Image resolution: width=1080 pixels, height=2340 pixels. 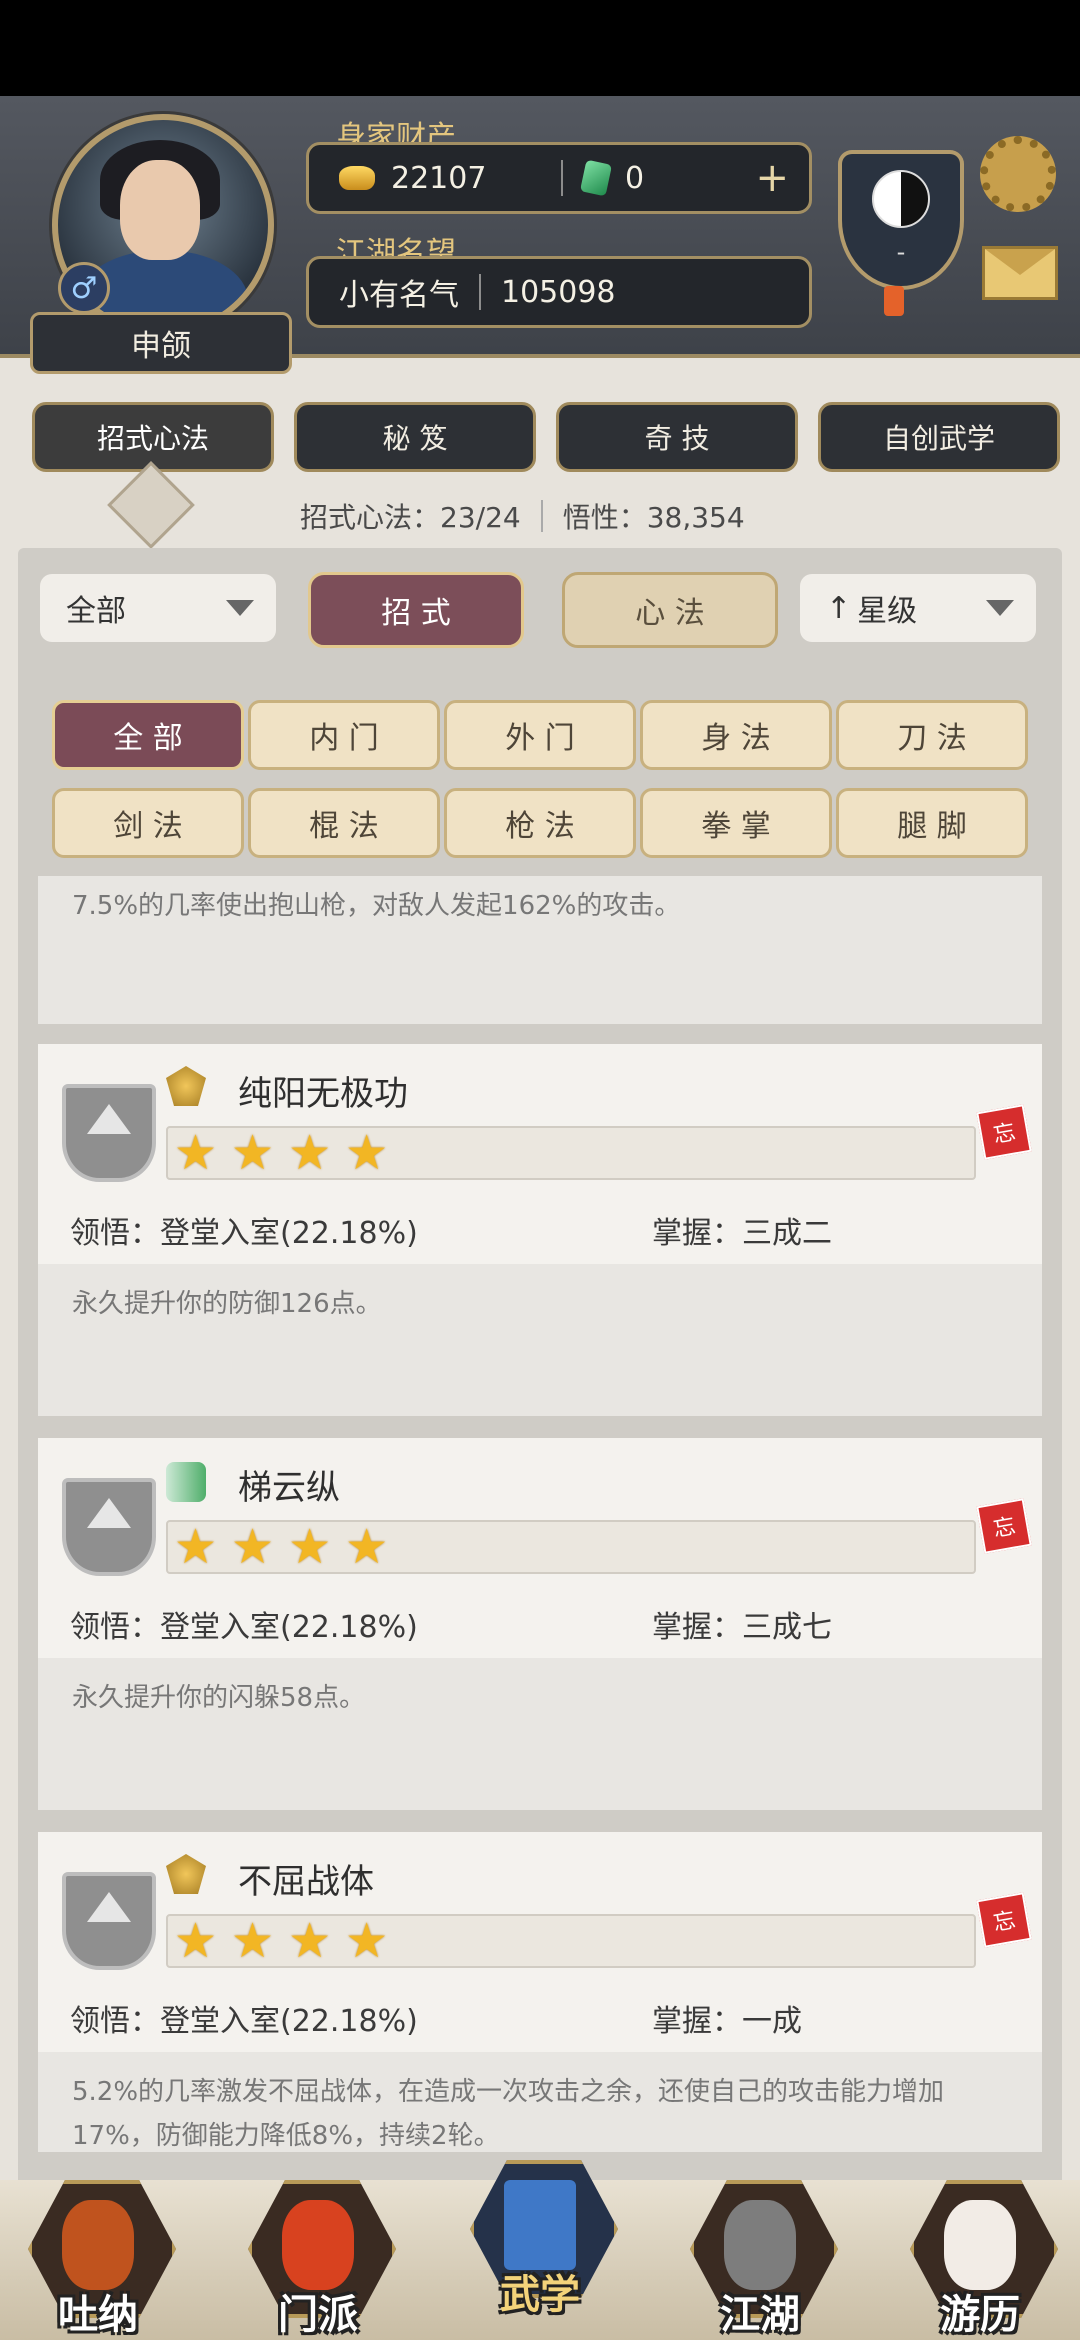 I want to click on chip-spear: 枪 法, so click(x=540, y=823).